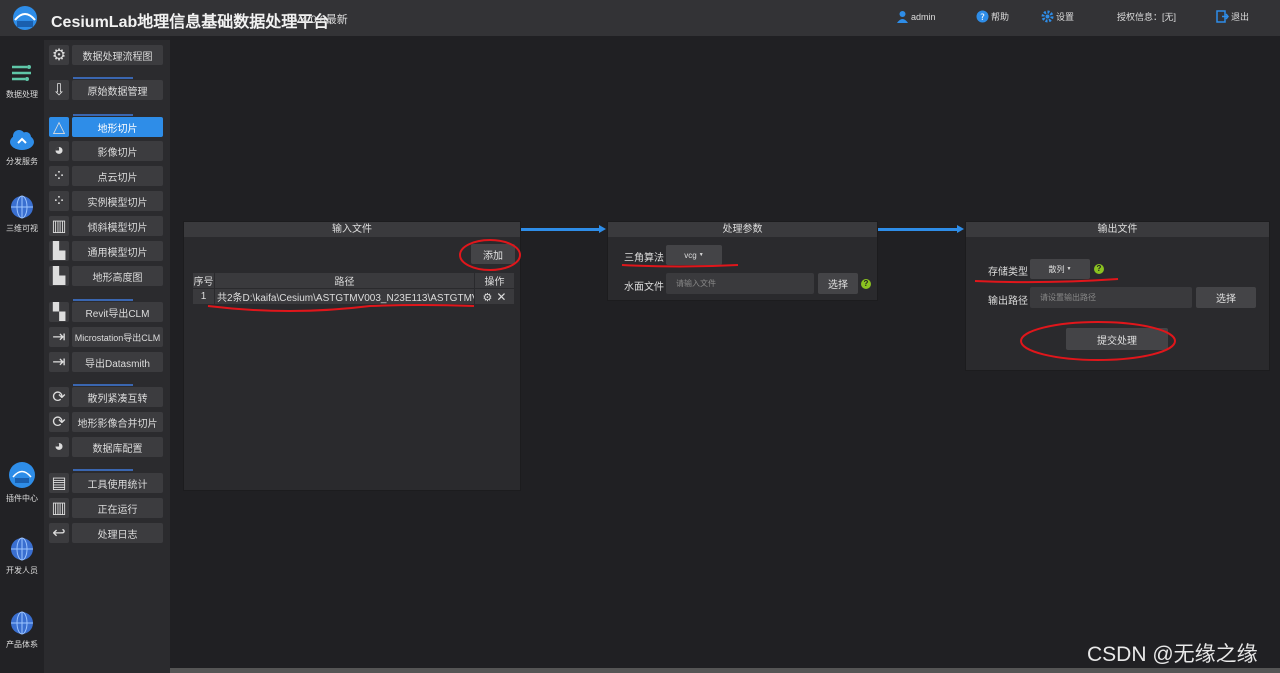 This screenshot has height=673, width=1280. Describe the element at coordinates (59, 397) in the screenshot. I see `convert-icon: ⟳` at that location.